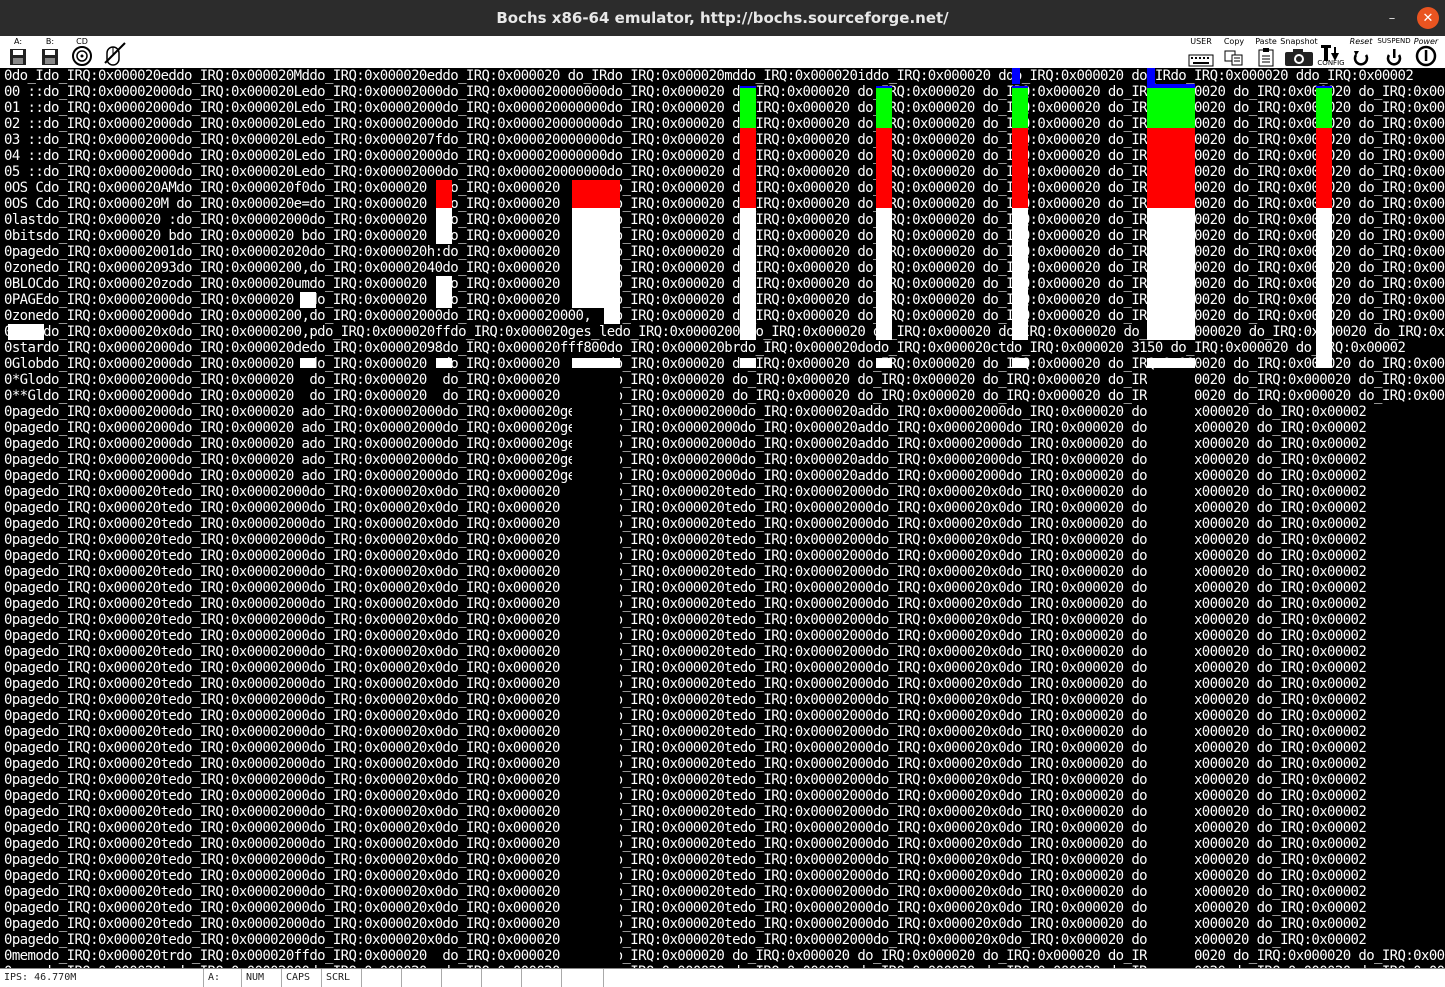 The height and width of the screenshot is (987, 1445). What do you see at coordinates (102, 978) in the screenshot?
I see `ips-indicator: IPS: 46.770M` at bounding box center [102, 978].